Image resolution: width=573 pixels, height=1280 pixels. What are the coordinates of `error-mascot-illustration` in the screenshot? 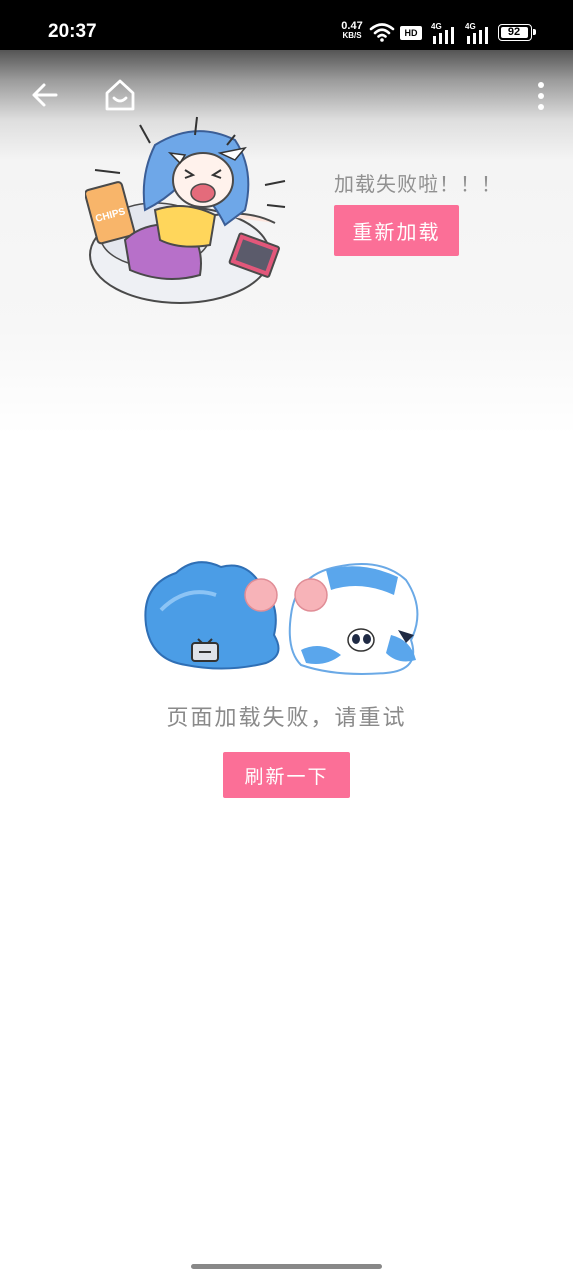 It's located at (281, 618).